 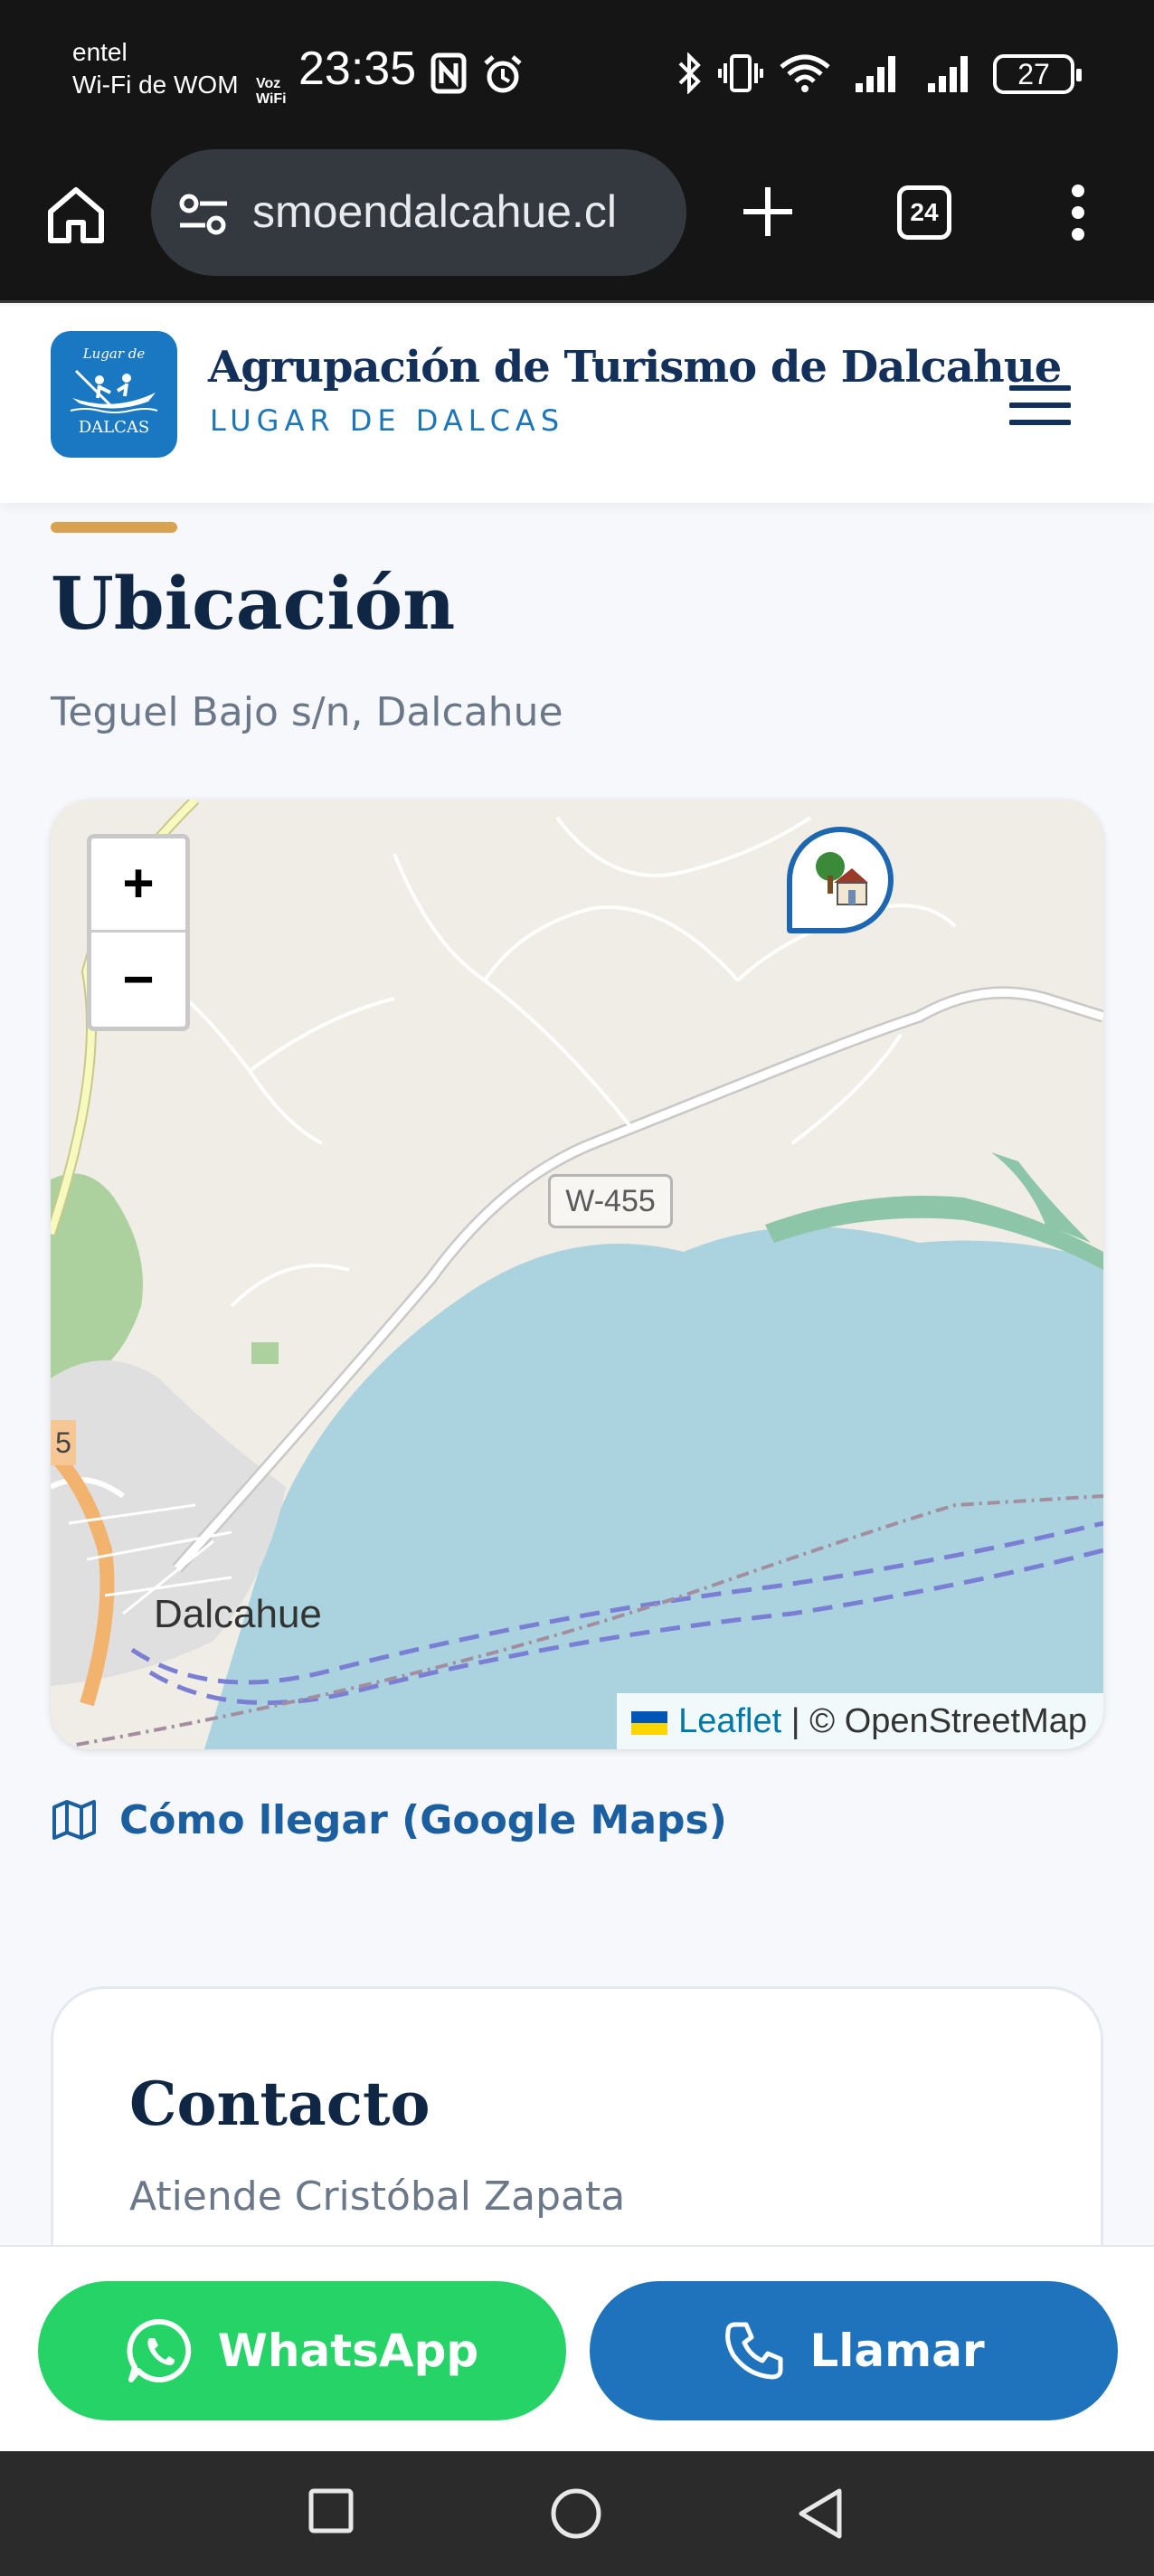 What do you see at coordinates (203, 214) in the screenshot?
I see `site-settings-icon` at bounding box center [203, 214].